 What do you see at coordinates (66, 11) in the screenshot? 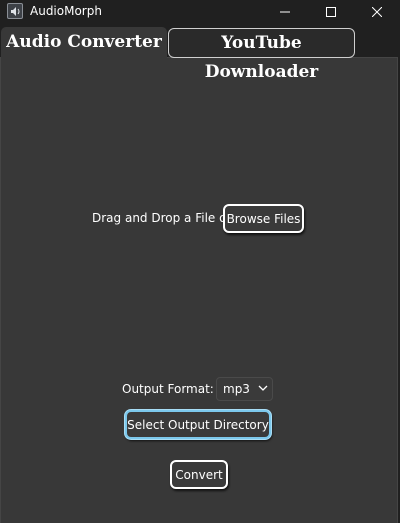
I see `window-title: AudioMorph` at bounding box center [66, 11].